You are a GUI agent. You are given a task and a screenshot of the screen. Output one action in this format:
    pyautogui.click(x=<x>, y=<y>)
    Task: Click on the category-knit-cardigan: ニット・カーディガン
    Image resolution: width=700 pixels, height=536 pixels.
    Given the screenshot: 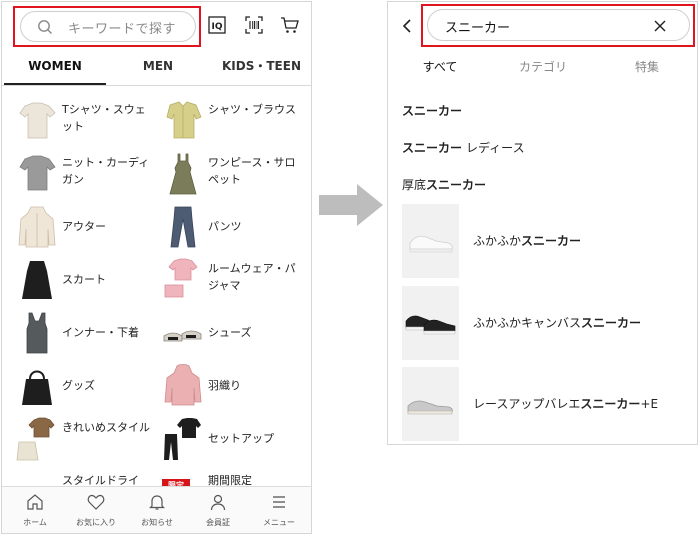 What is the action you would take?
    pyautogui.click(x=86, y=176)
    